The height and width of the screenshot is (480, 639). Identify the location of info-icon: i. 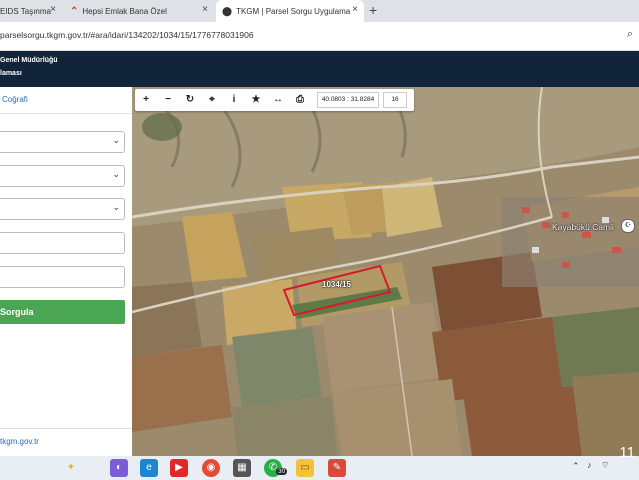
(234, 100).